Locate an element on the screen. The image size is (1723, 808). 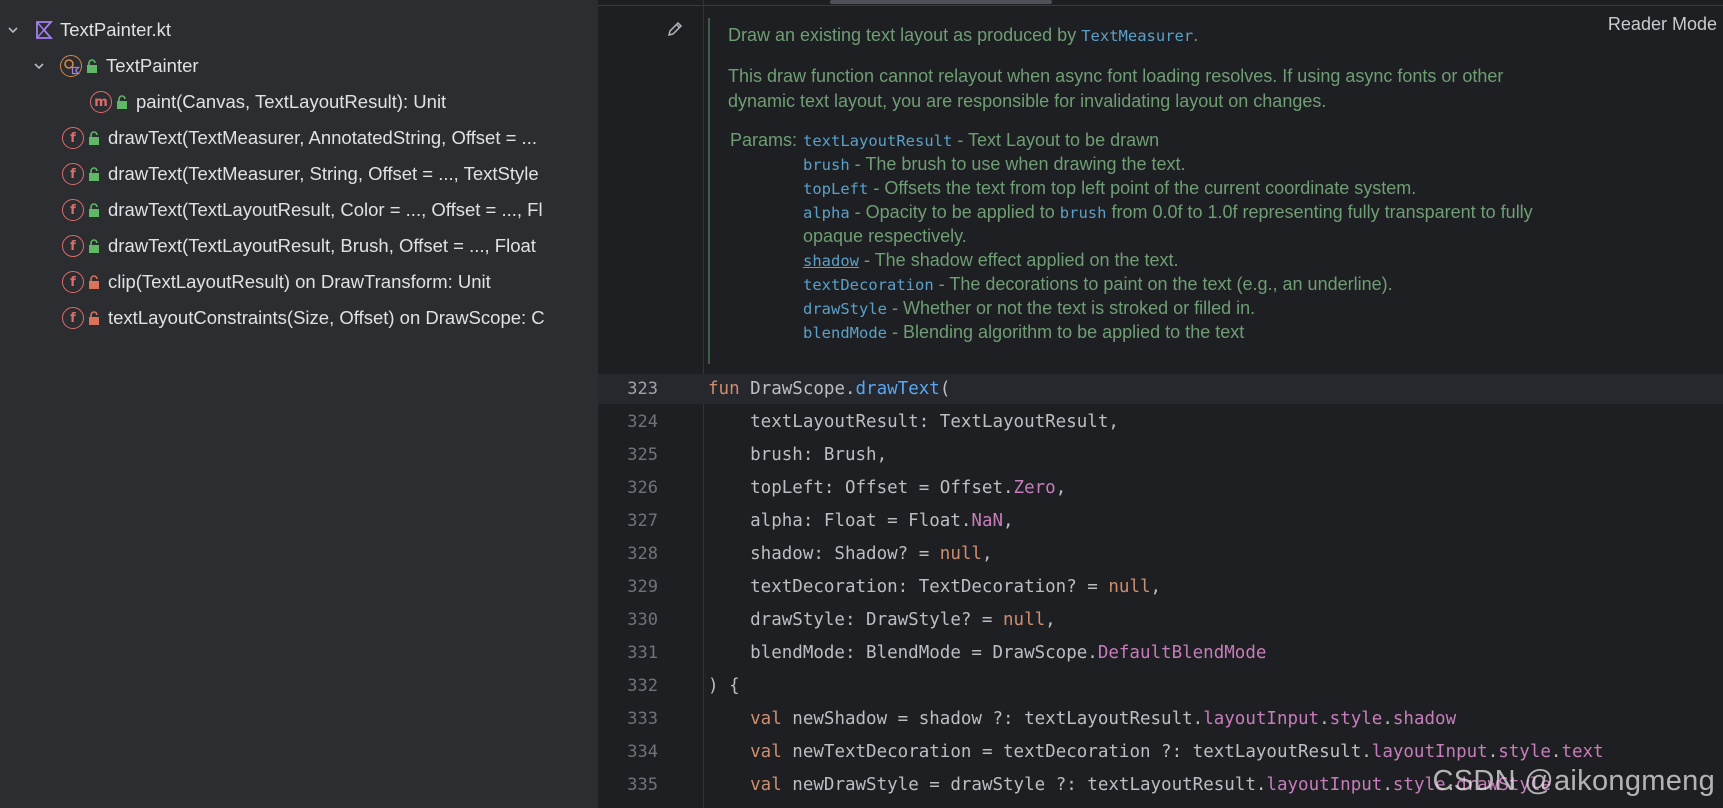
class-name: TextPainter is located at coordinates (152, 65).